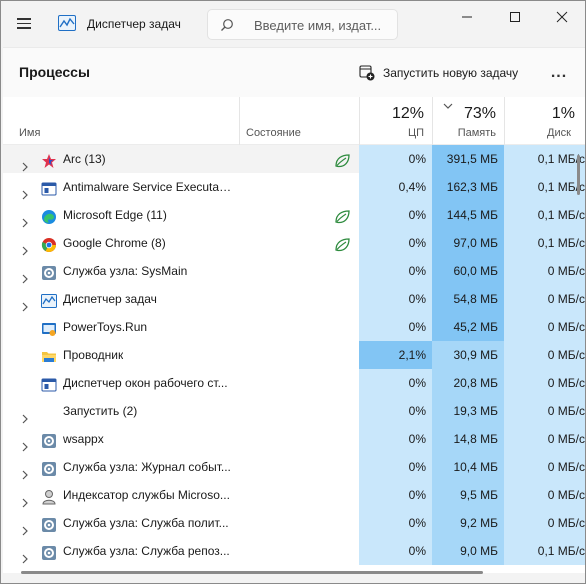 The height and width of the screenshot is (584, 586). Describe the element at coordinates (515, 17) in the screenshot. I see `maximize-button` at that location.